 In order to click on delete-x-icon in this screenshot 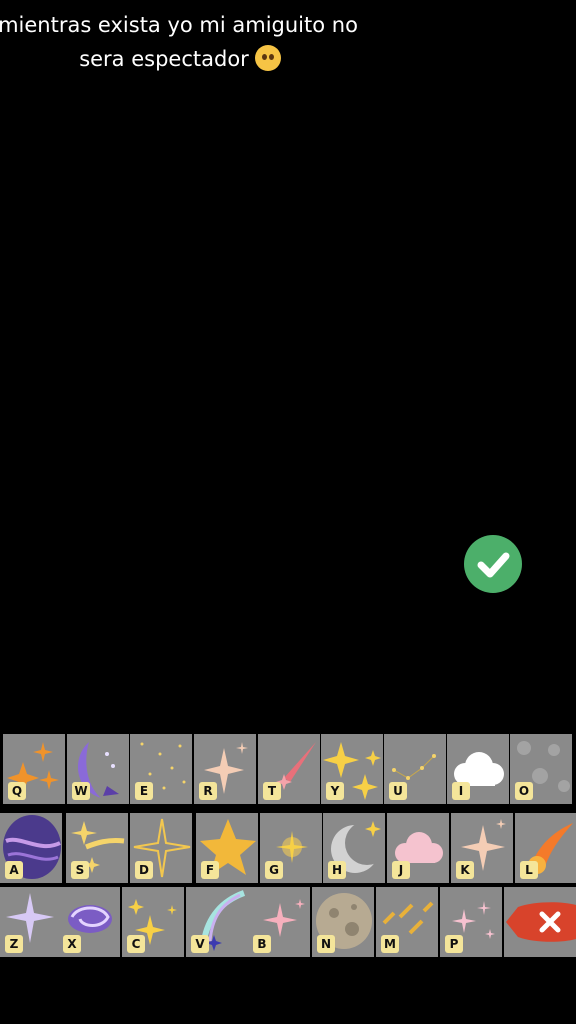, I will do `click(541, 922)`.